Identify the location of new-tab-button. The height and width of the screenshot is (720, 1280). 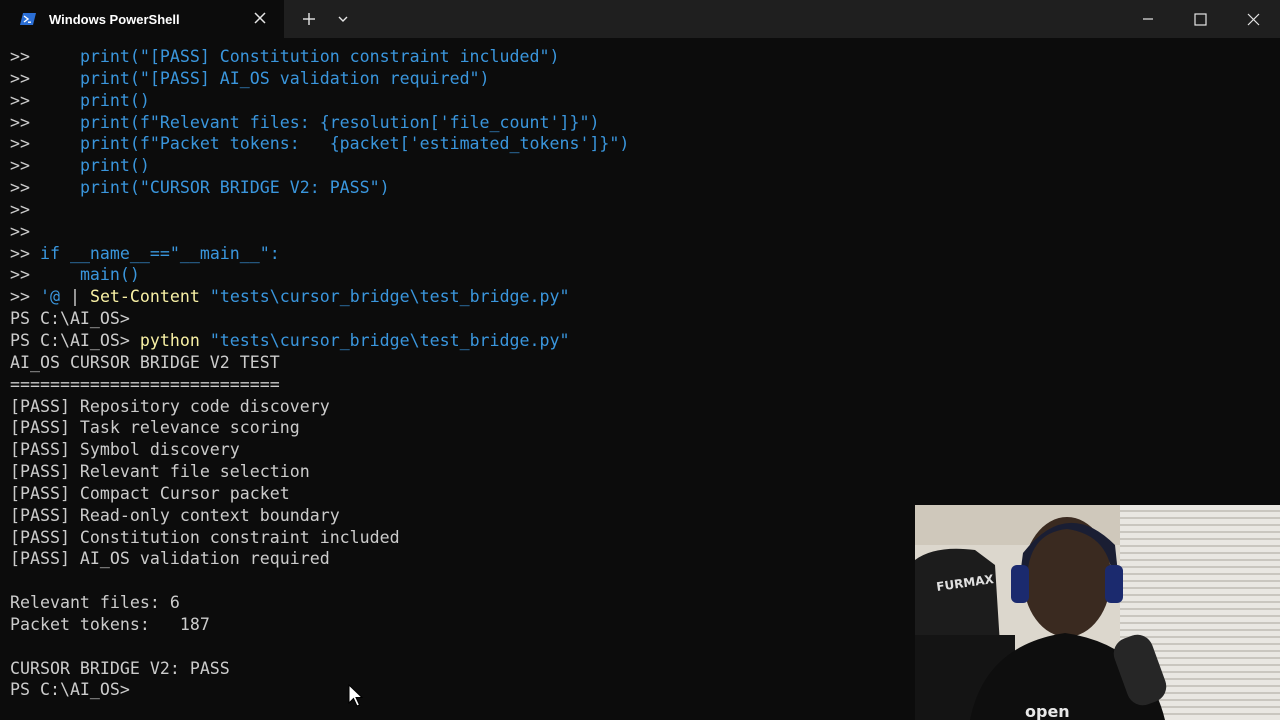
(309, 19).